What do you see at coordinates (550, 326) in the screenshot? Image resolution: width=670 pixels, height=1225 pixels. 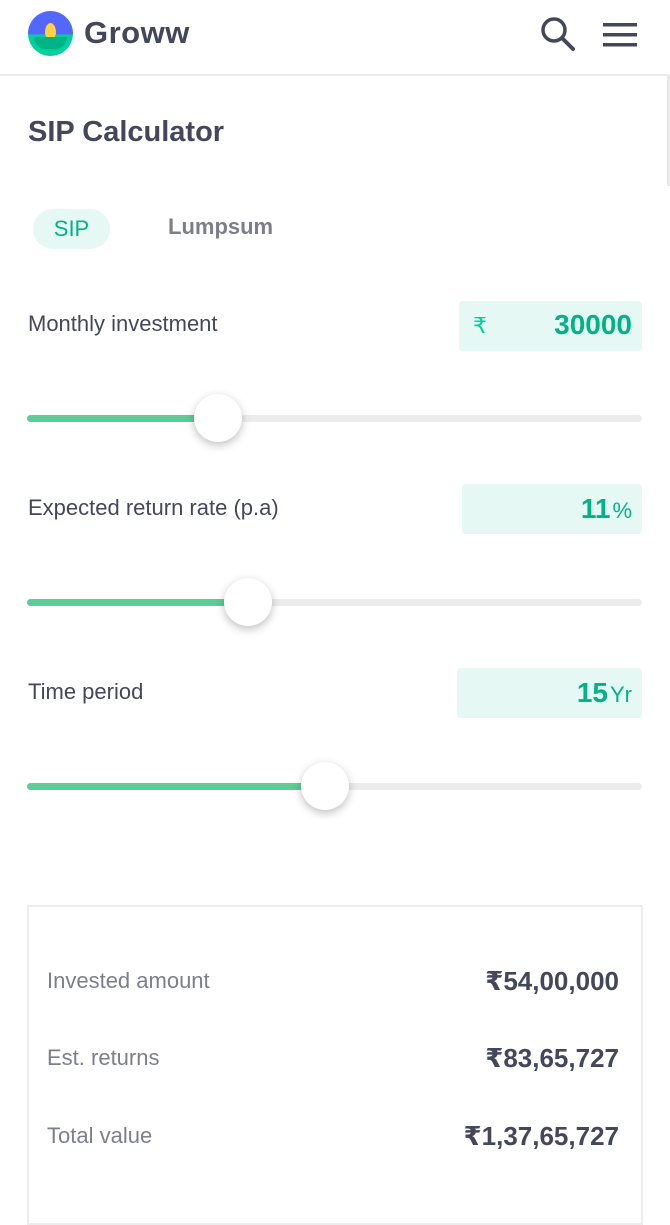 I see `monthly-investment-input: ₹ 30000` at bounding box center [550, 326].